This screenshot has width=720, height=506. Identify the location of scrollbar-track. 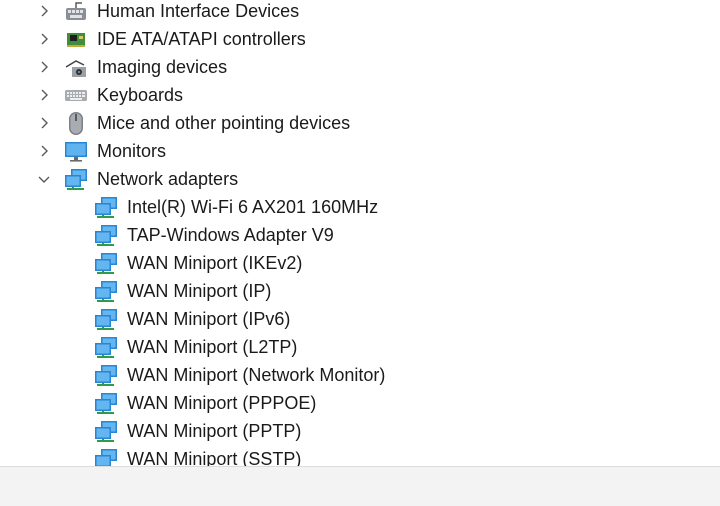
(360, 486).